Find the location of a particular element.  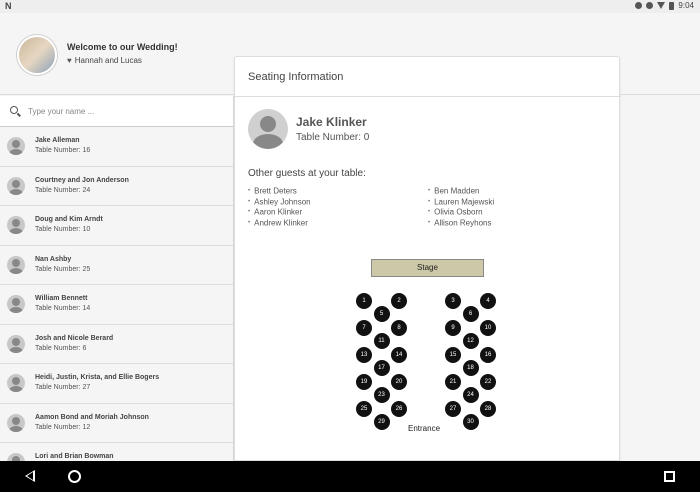

guest-name: Jake Alleman is located at coordinates (57, 140).